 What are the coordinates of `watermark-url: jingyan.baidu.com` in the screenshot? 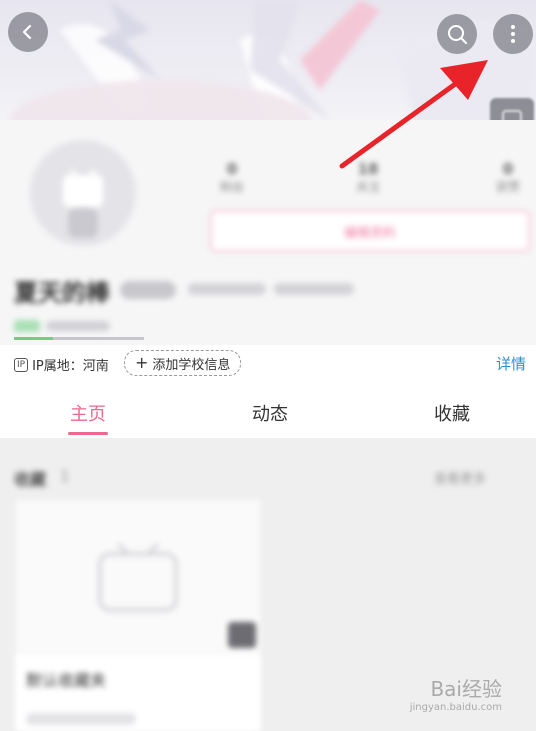 It's located at (455, 707).